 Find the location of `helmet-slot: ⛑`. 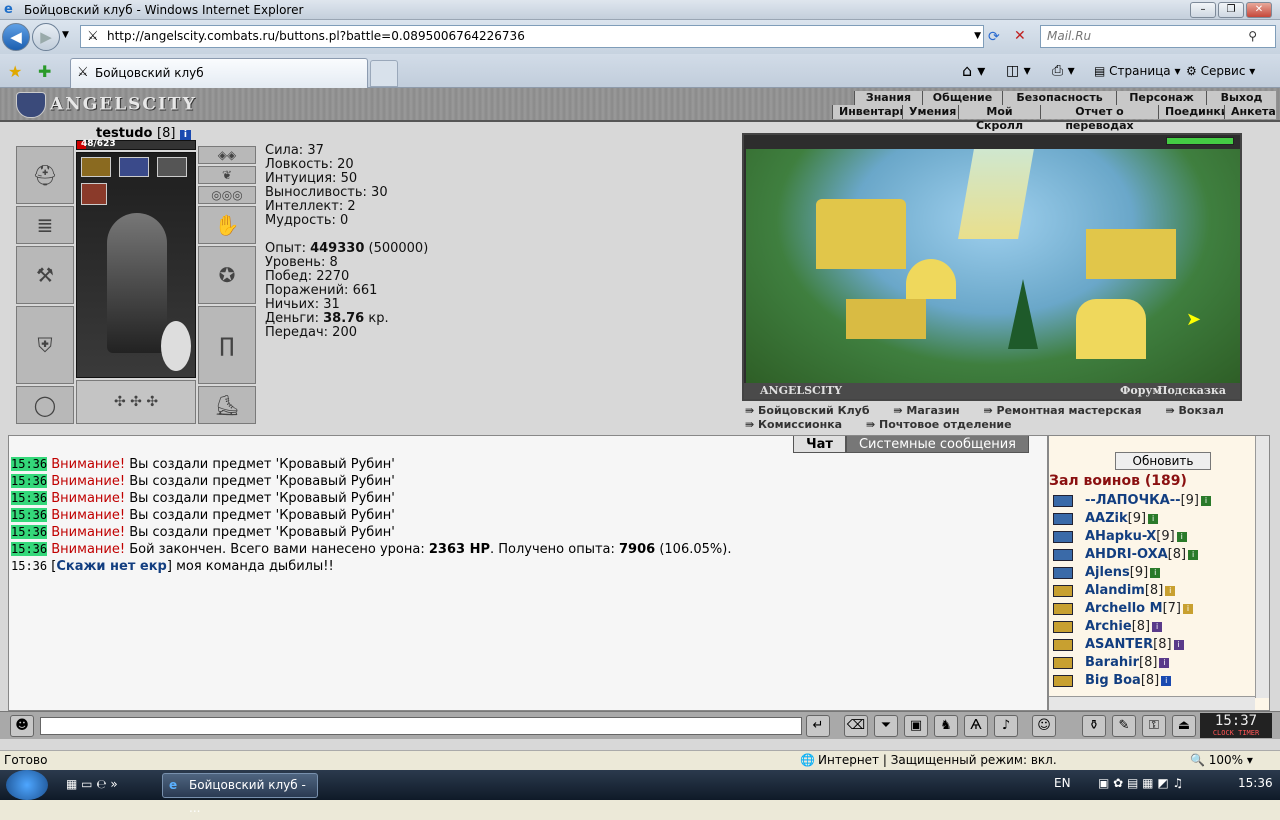

helmet-slot: ⛑ is located at coordinates (45, 175).